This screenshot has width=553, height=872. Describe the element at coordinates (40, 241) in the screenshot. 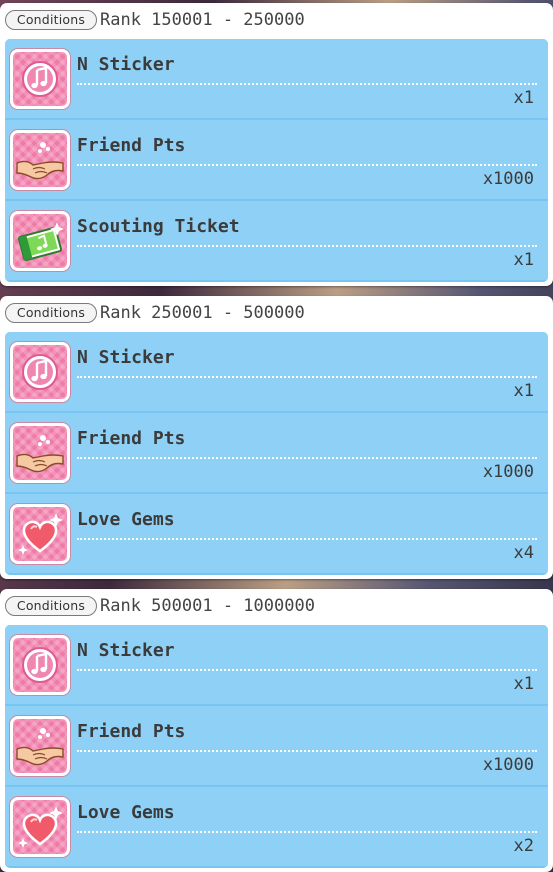

I see `scouting-ticket-icon` at that location.